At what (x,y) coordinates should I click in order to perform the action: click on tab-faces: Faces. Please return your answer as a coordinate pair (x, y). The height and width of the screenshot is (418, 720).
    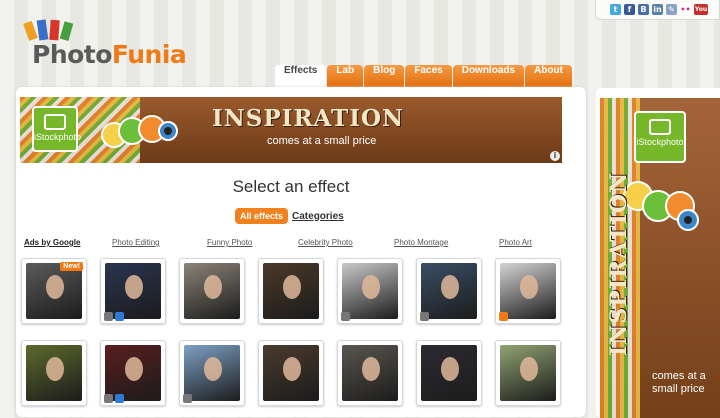
    Looking at the image, I should click on (428, 76).